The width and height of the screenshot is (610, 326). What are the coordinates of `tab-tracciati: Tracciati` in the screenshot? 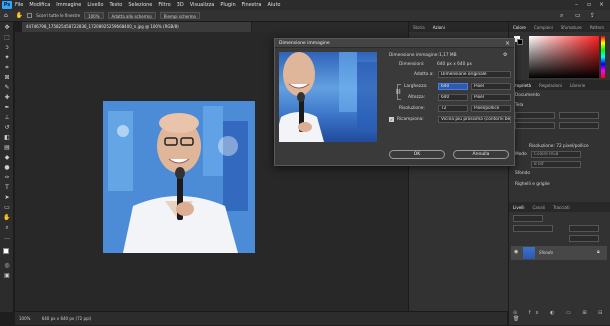 It's located at (561, 207).